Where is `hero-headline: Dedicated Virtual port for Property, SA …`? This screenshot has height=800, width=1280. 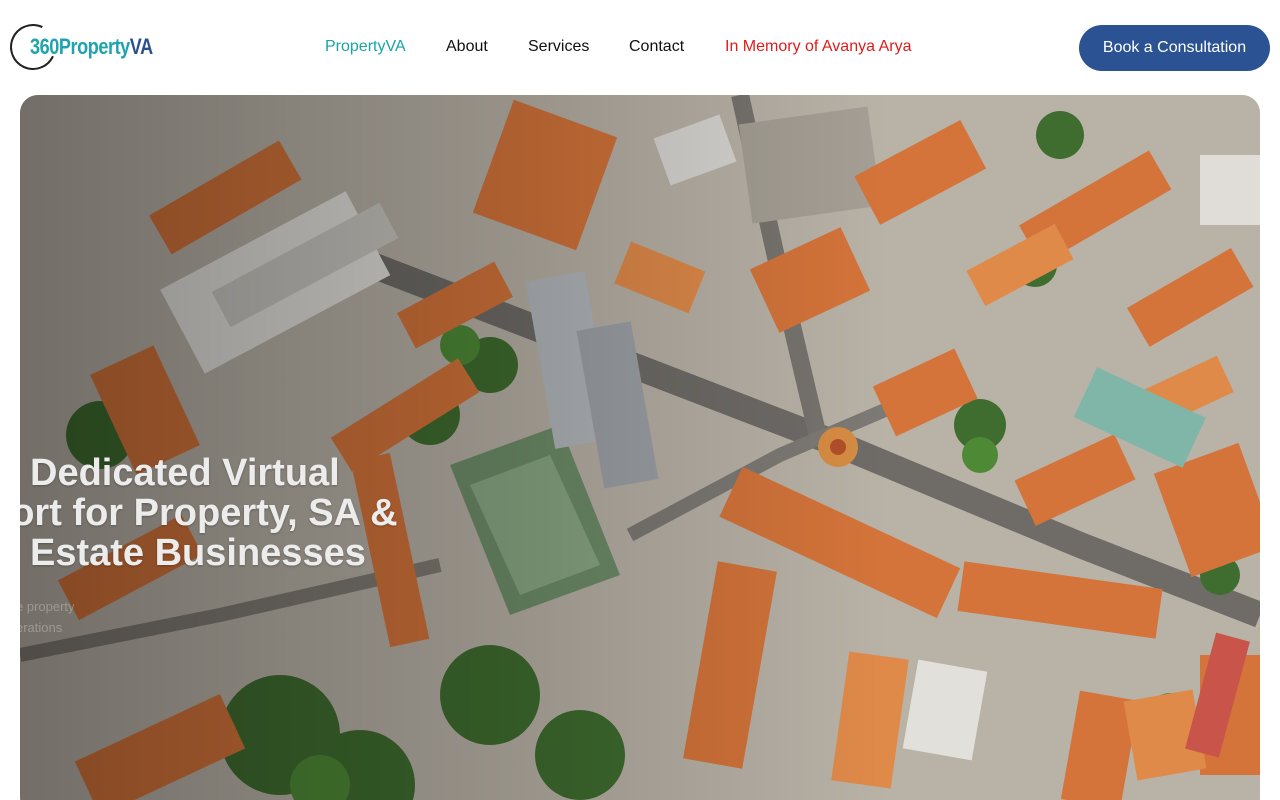
hero-headline: Dedicated Virtual port for Property, SA … is located at coordinates (209, 513).